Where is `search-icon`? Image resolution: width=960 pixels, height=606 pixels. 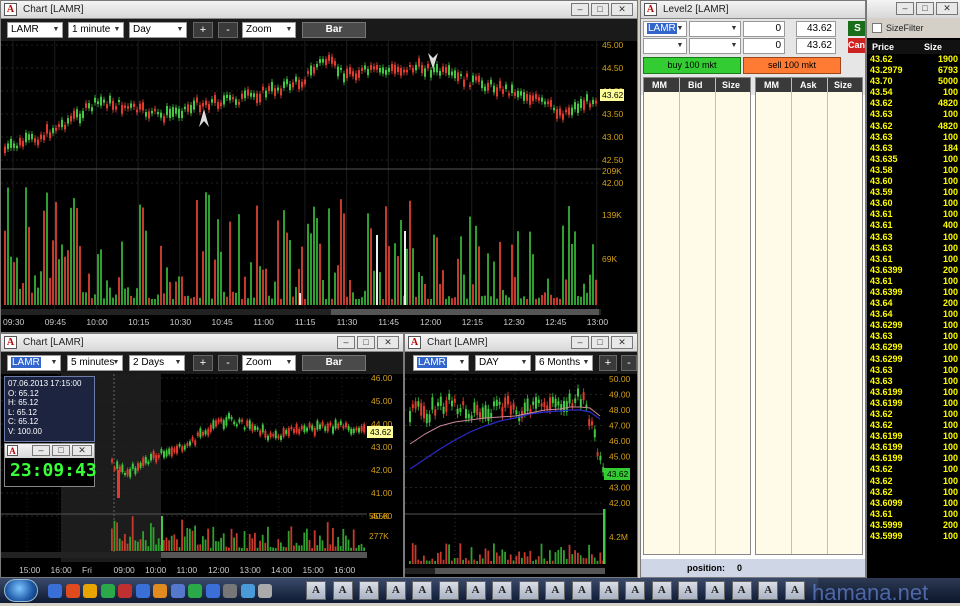 search-icon is located at coordinates (247, 591).